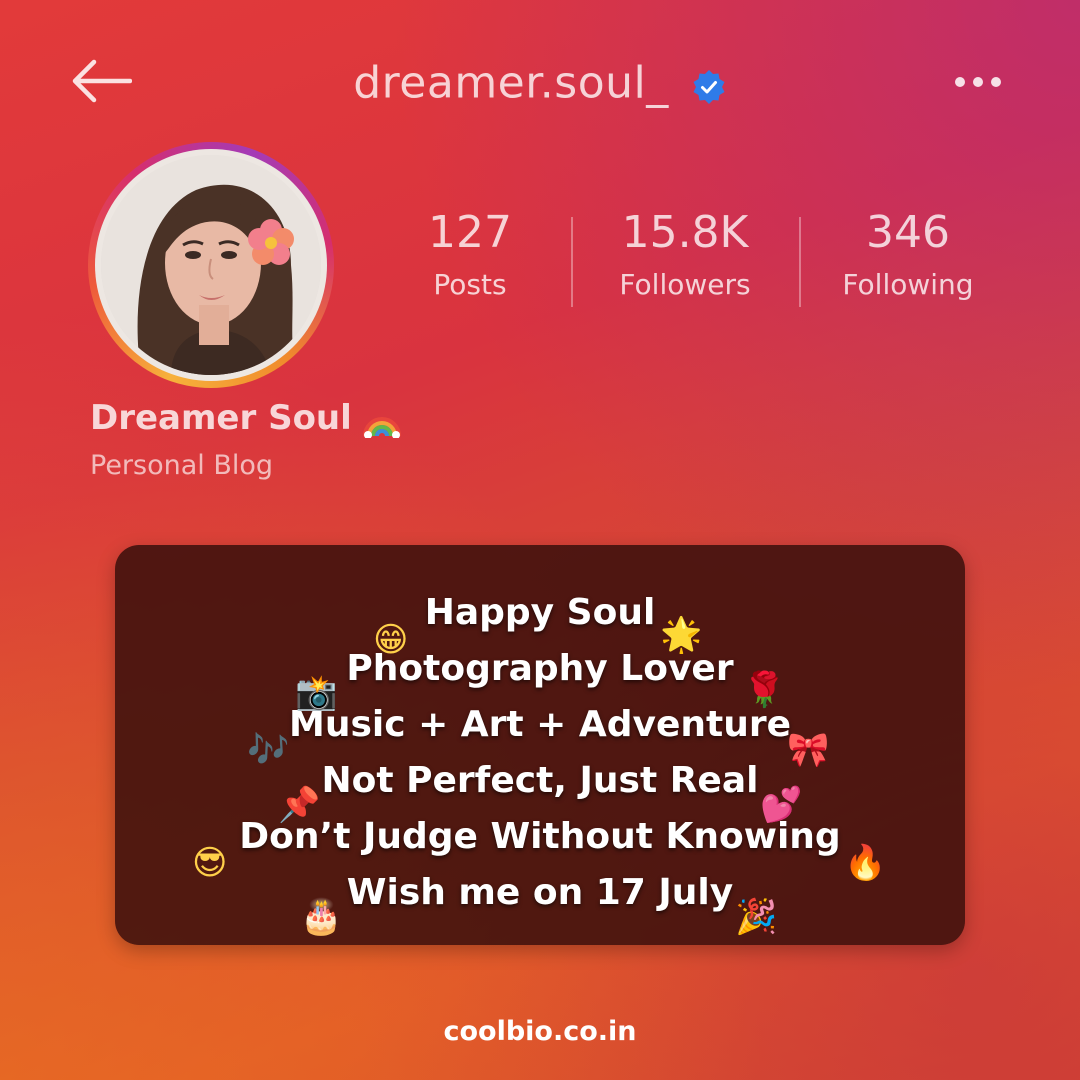  What do you see at coordinates (470, 232) in the screenshot?
I see `stat-posts-value: 127` at bounding box center [470, 232].